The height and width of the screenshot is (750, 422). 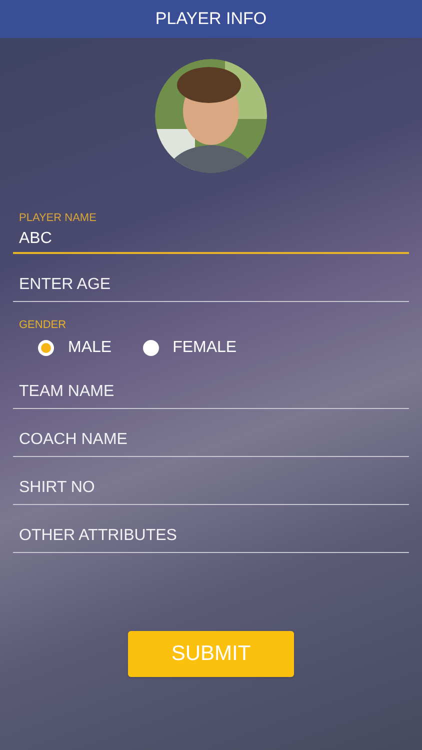 I want to click on field-label: PLAYER NAME, so click(x=58, y=218).